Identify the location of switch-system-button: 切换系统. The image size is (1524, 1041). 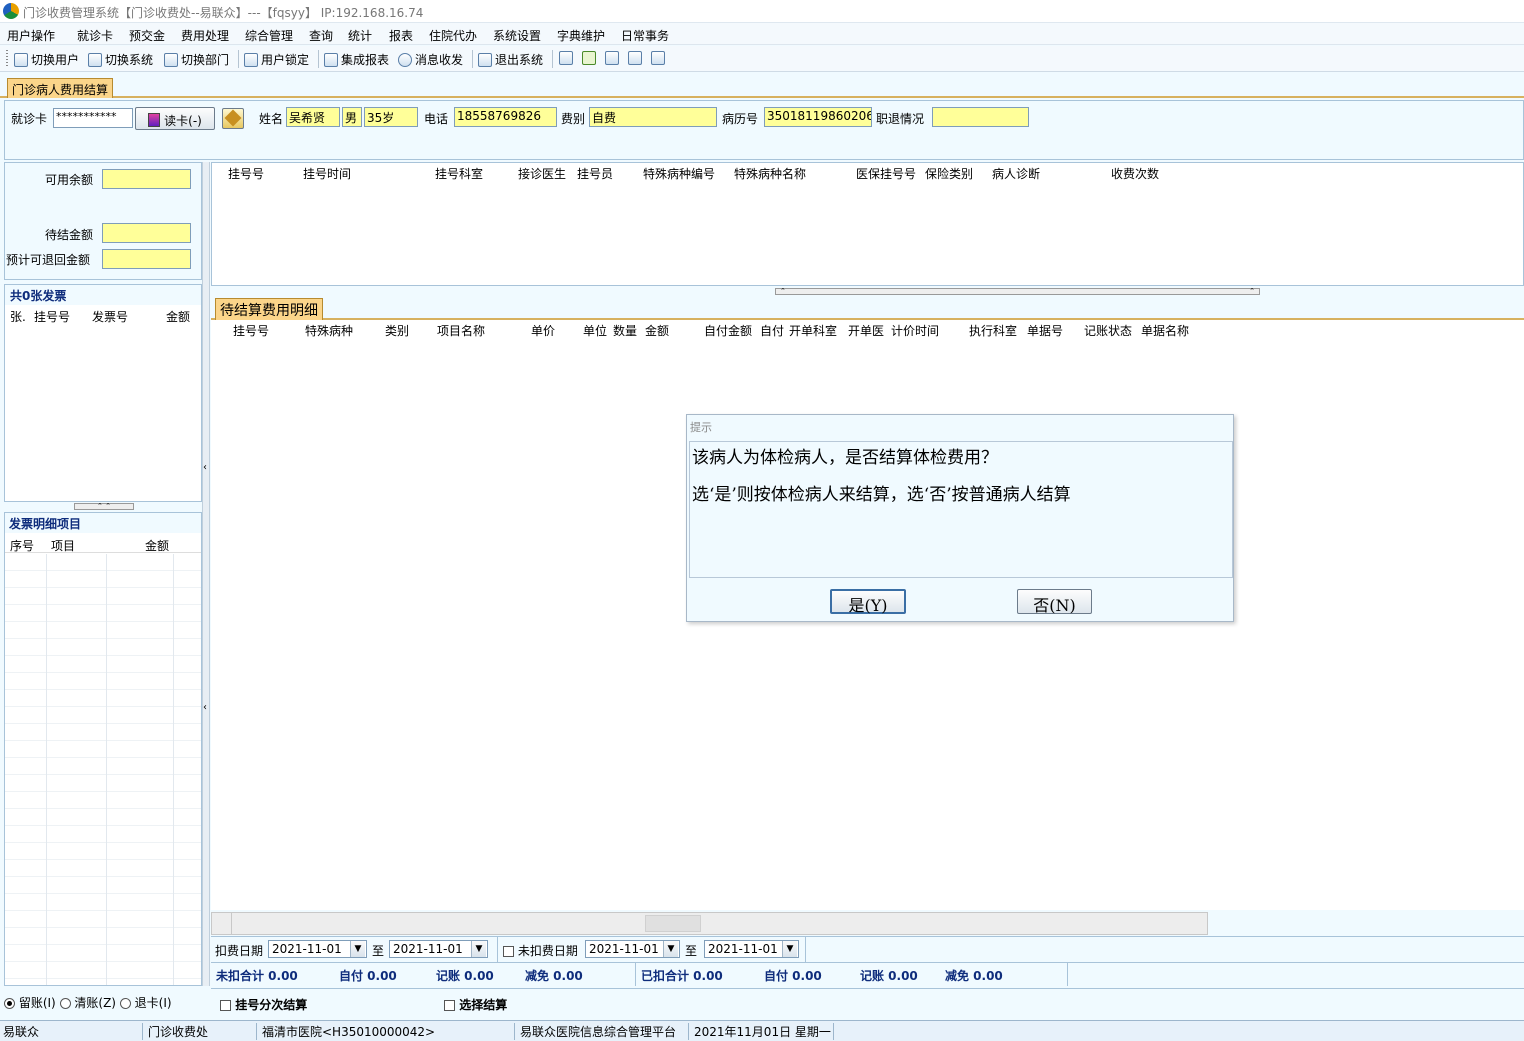
(120, 59).